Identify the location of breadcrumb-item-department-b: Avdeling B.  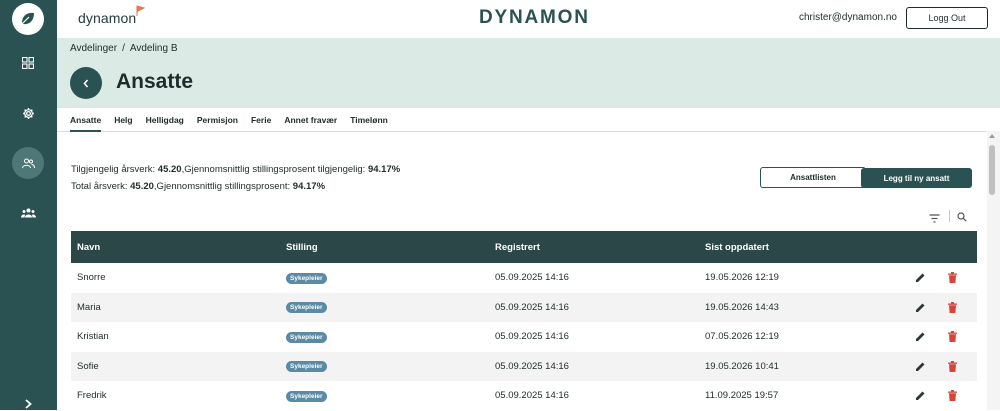
(154, 48).